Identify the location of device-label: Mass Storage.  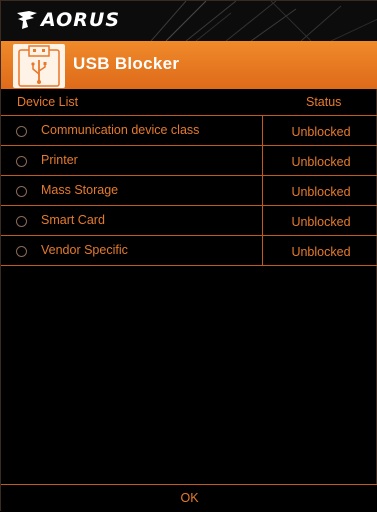
(80, 190).